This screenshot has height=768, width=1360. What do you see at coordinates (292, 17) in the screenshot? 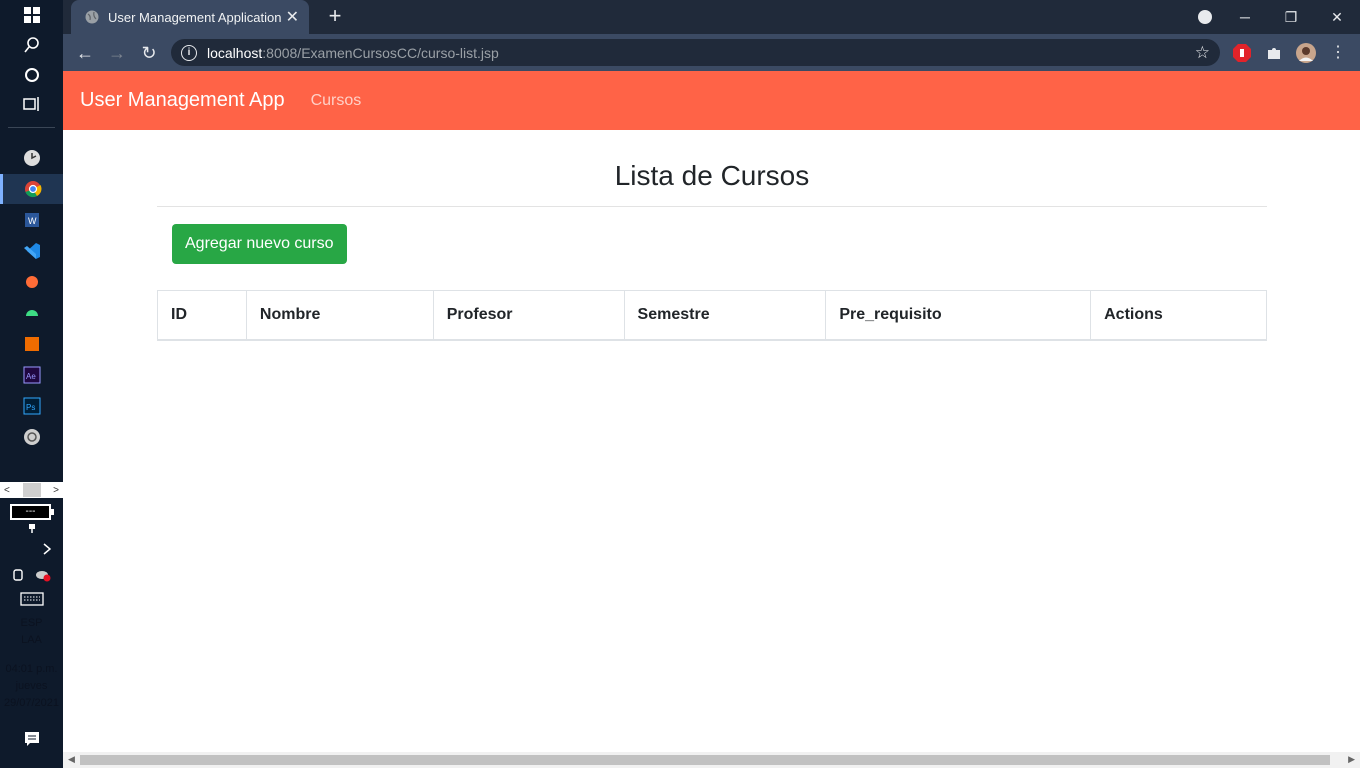
I see `close-tab-icon: ✕` at bounding box center [292, 17].